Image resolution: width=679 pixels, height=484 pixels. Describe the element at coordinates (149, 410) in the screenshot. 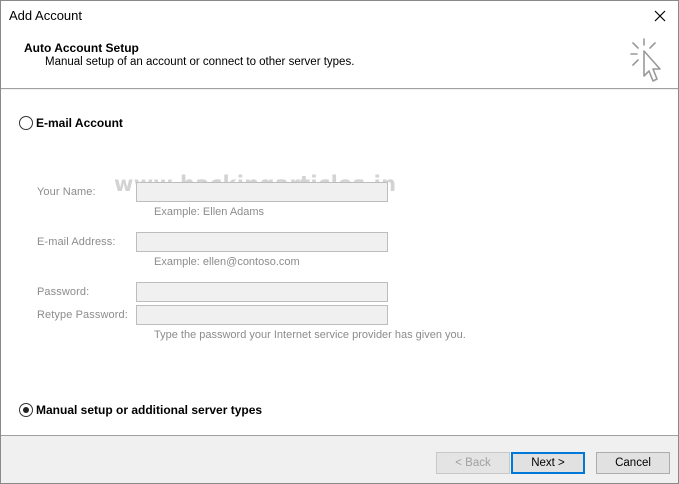

I see `manual-setup-label: Manual setup or additional server types` at that location.